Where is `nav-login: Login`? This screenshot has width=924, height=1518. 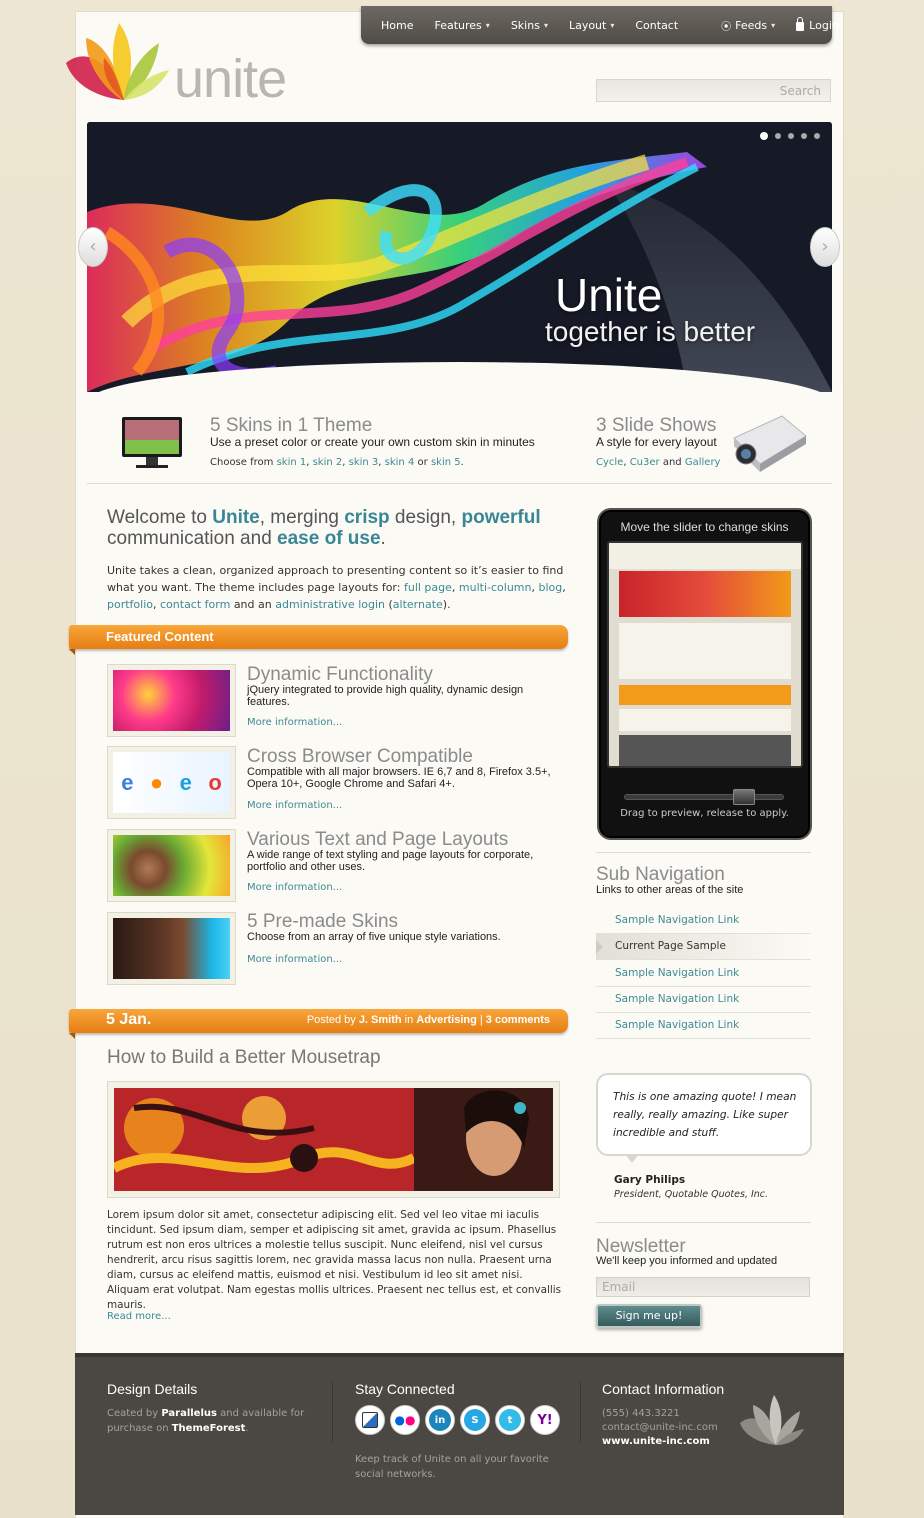 nav-login: Login is located at coordinates (817, 24).